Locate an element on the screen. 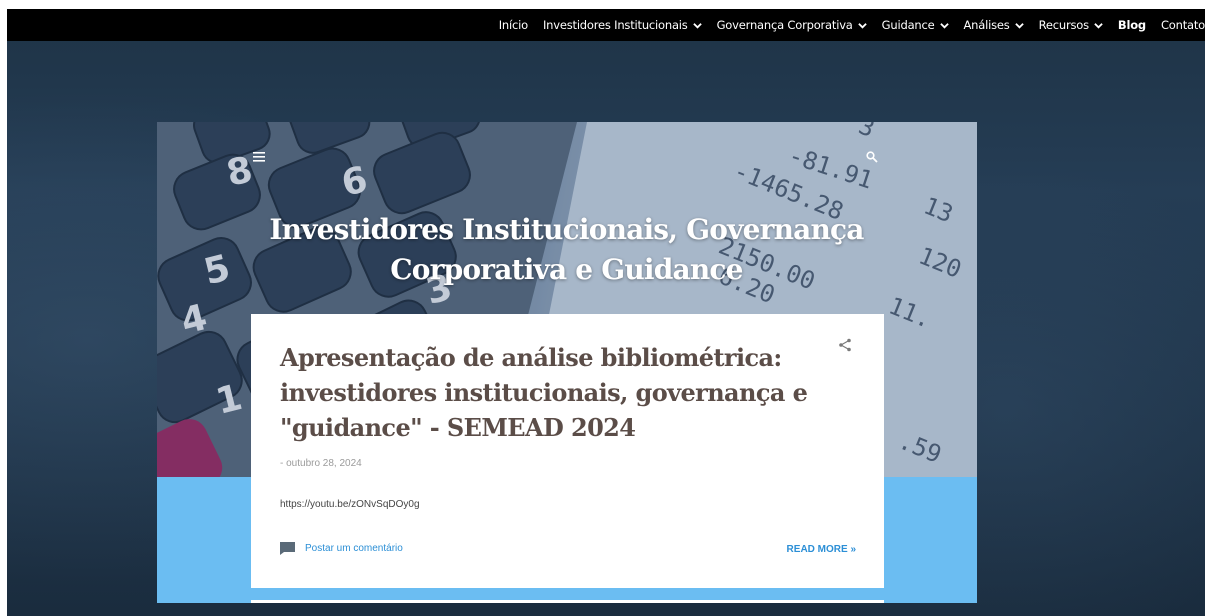 The height and width of the screenshot is (616, 1205). nav-item-analises: Análises is located at coordinates (994, 25).